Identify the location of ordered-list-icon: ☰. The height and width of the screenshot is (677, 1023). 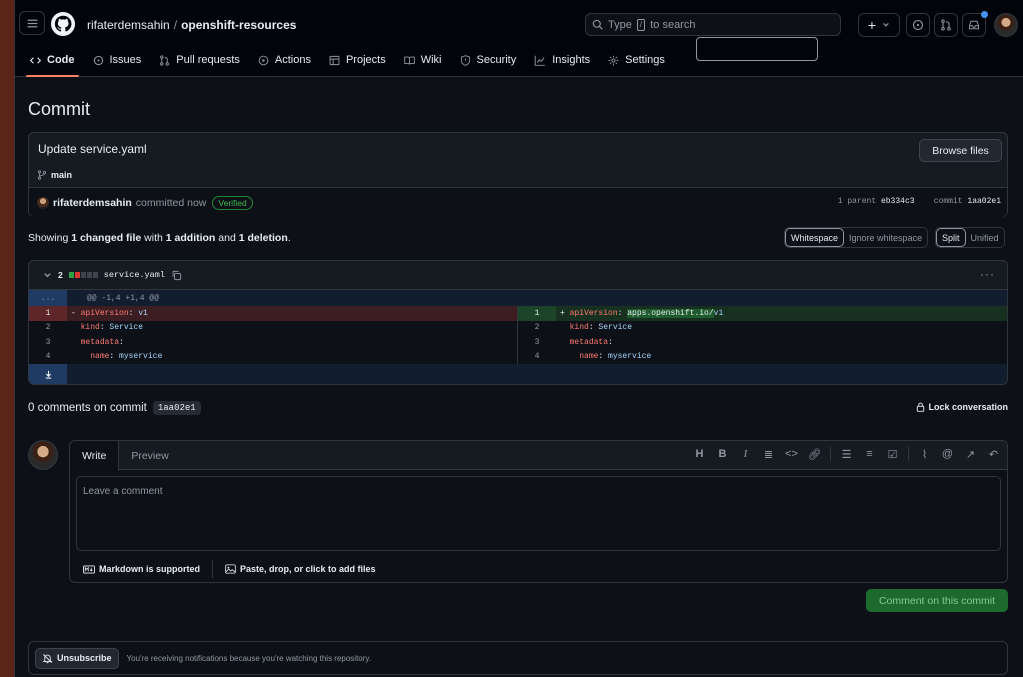
(846, 454).